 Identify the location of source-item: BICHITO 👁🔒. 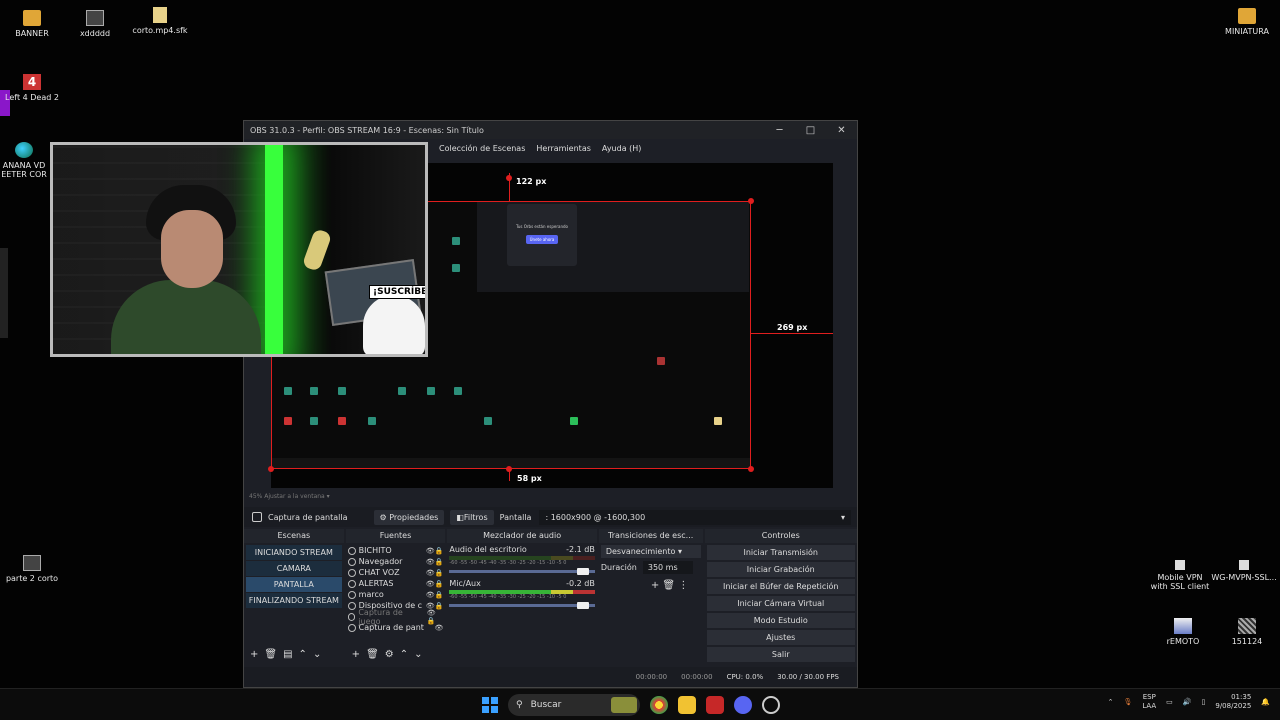
(395, 550).